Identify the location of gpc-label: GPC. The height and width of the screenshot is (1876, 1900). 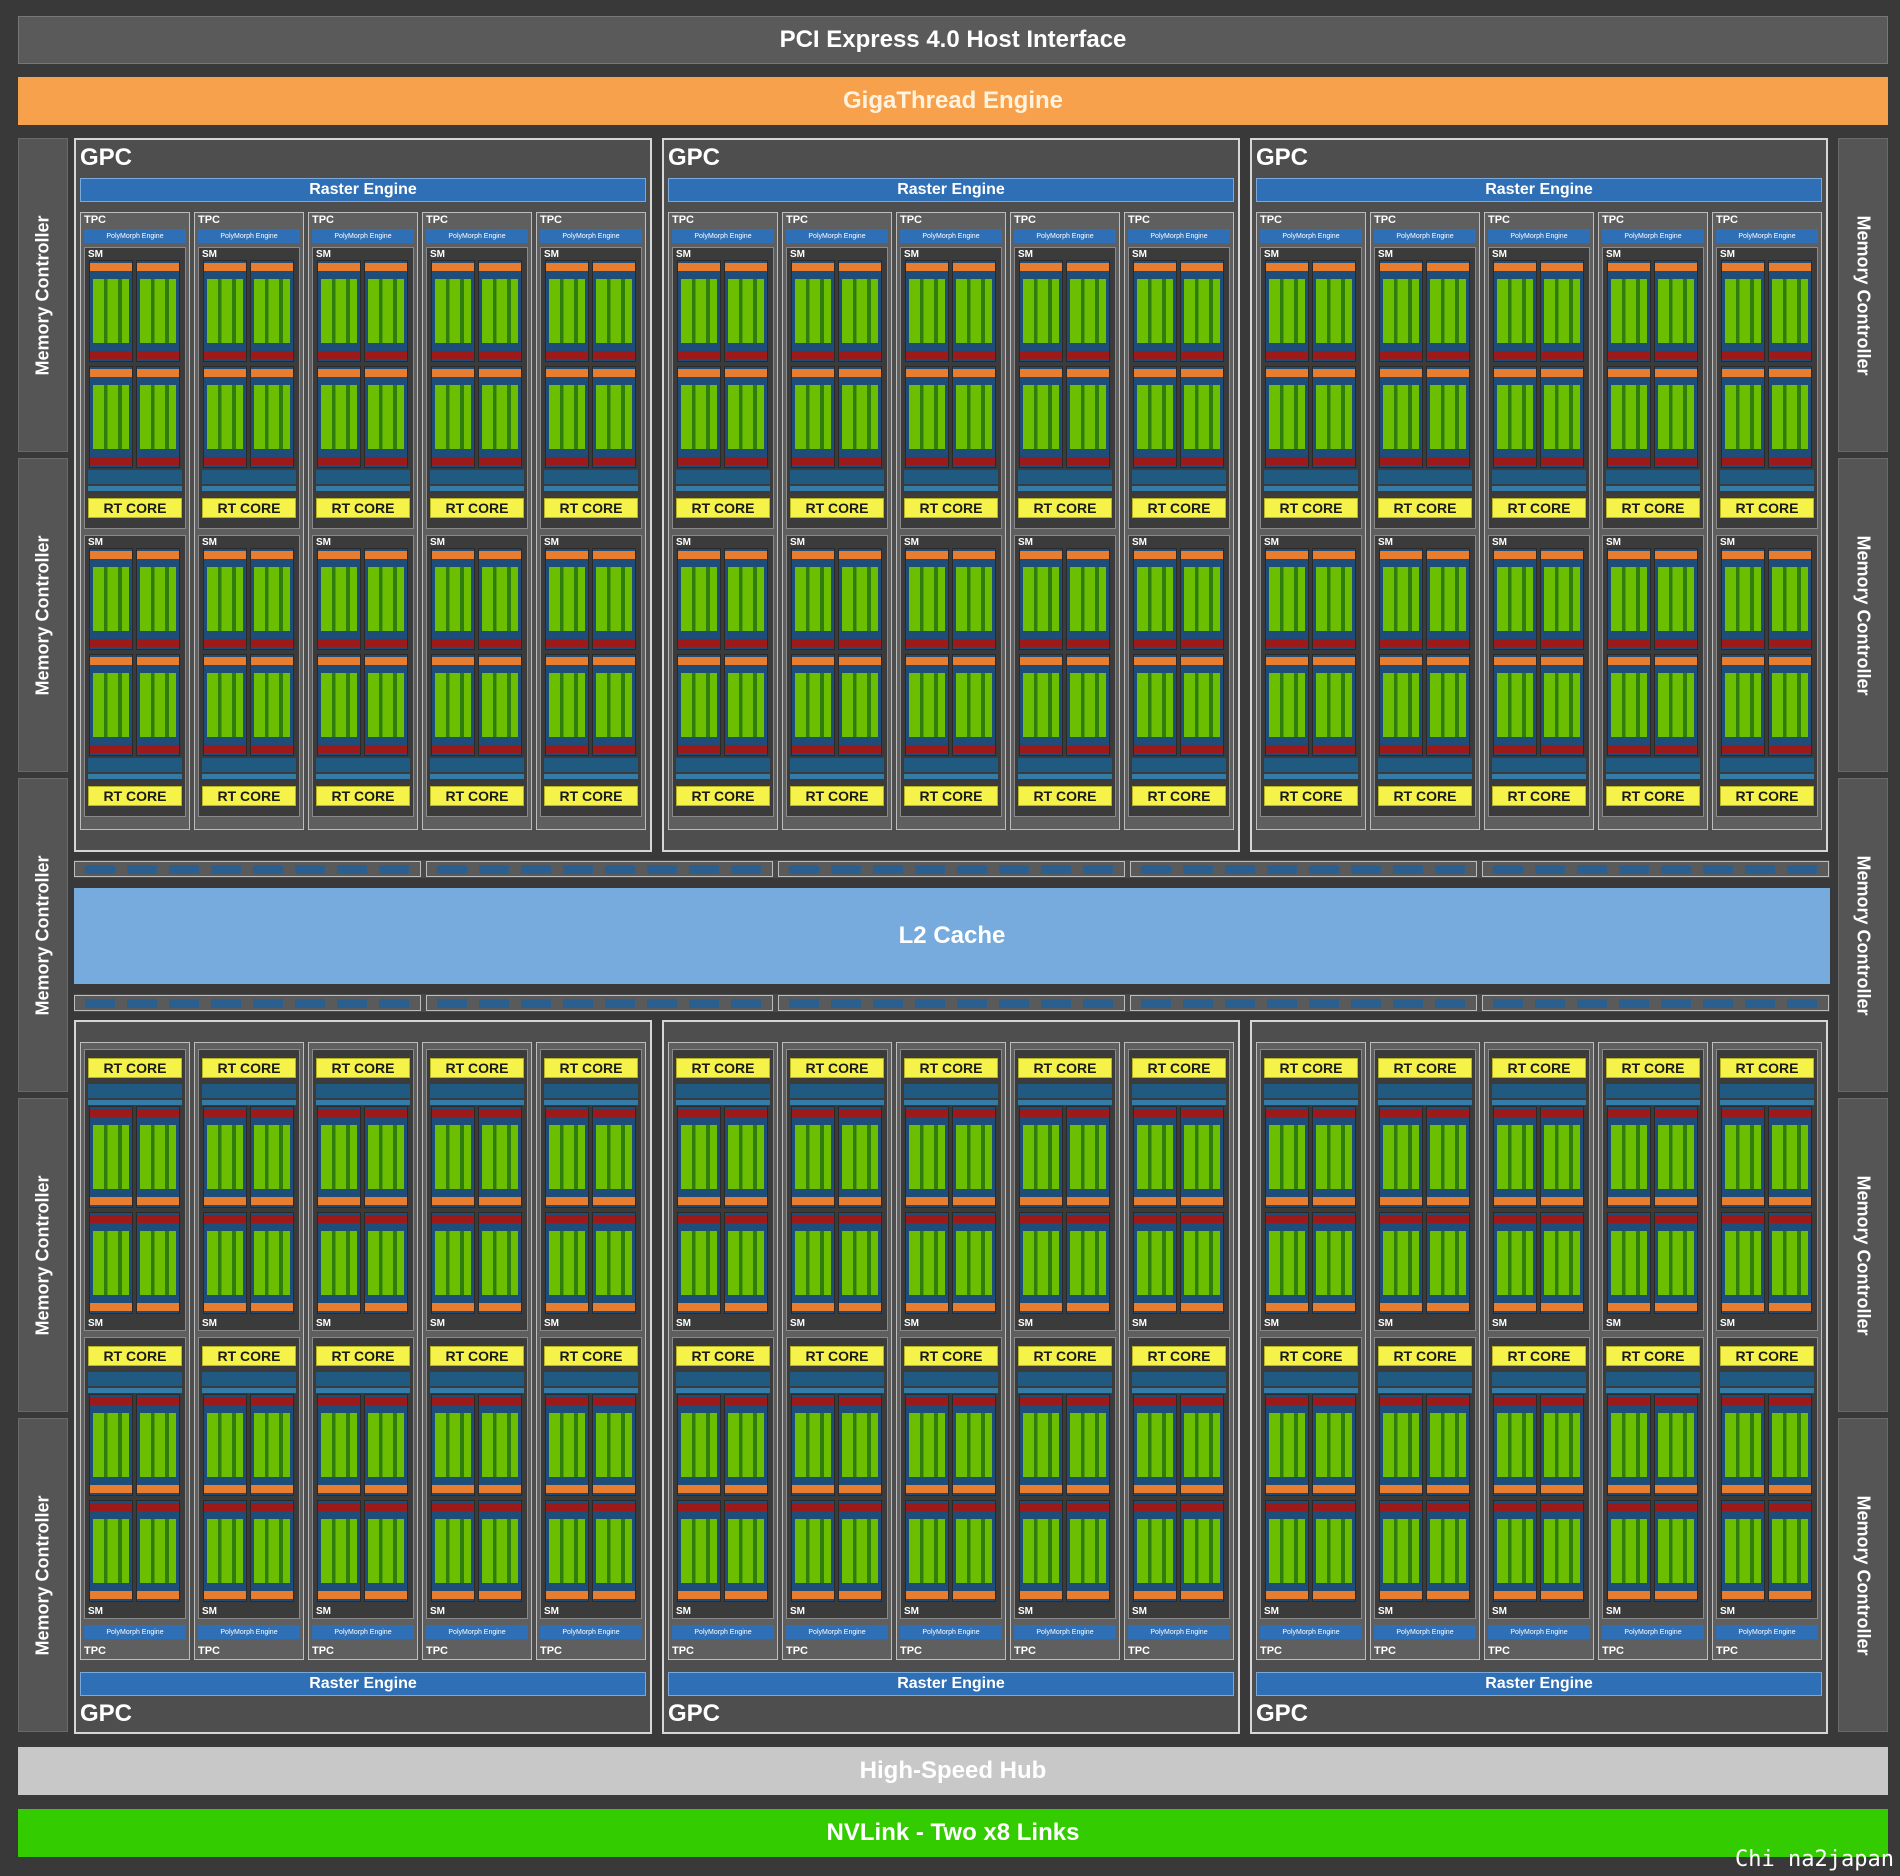
(694, 1713).